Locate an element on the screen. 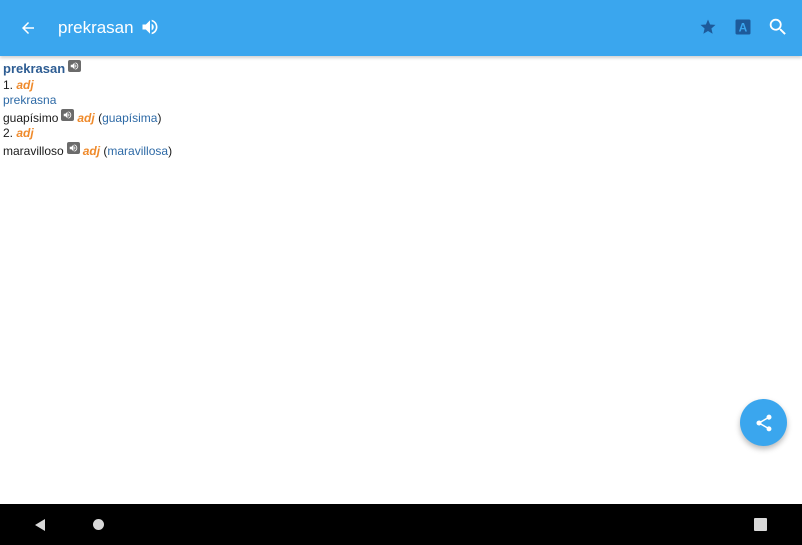  favorite-button is located at coordinates (708, 27).